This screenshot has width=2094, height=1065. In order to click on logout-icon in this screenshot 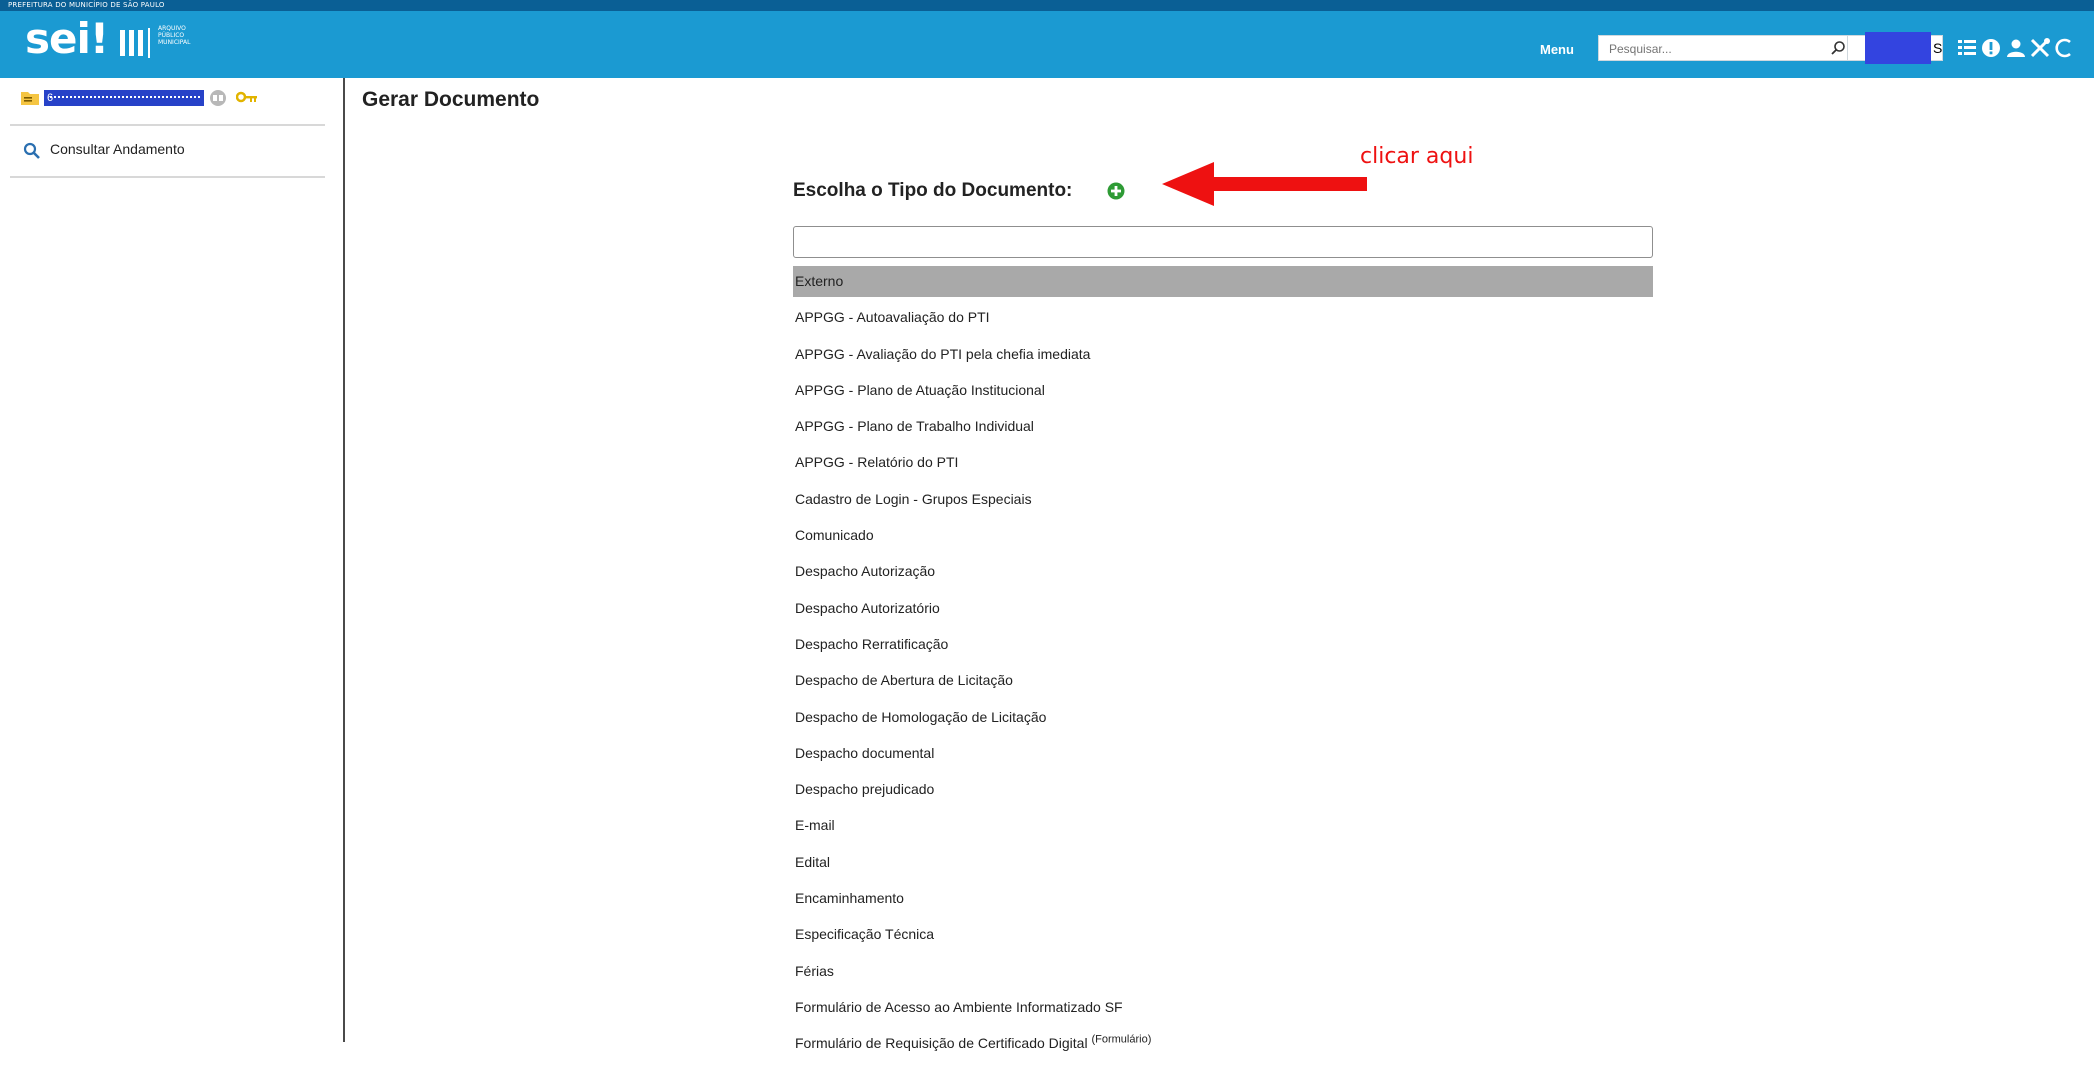, I will do `click(2066, 48)`.